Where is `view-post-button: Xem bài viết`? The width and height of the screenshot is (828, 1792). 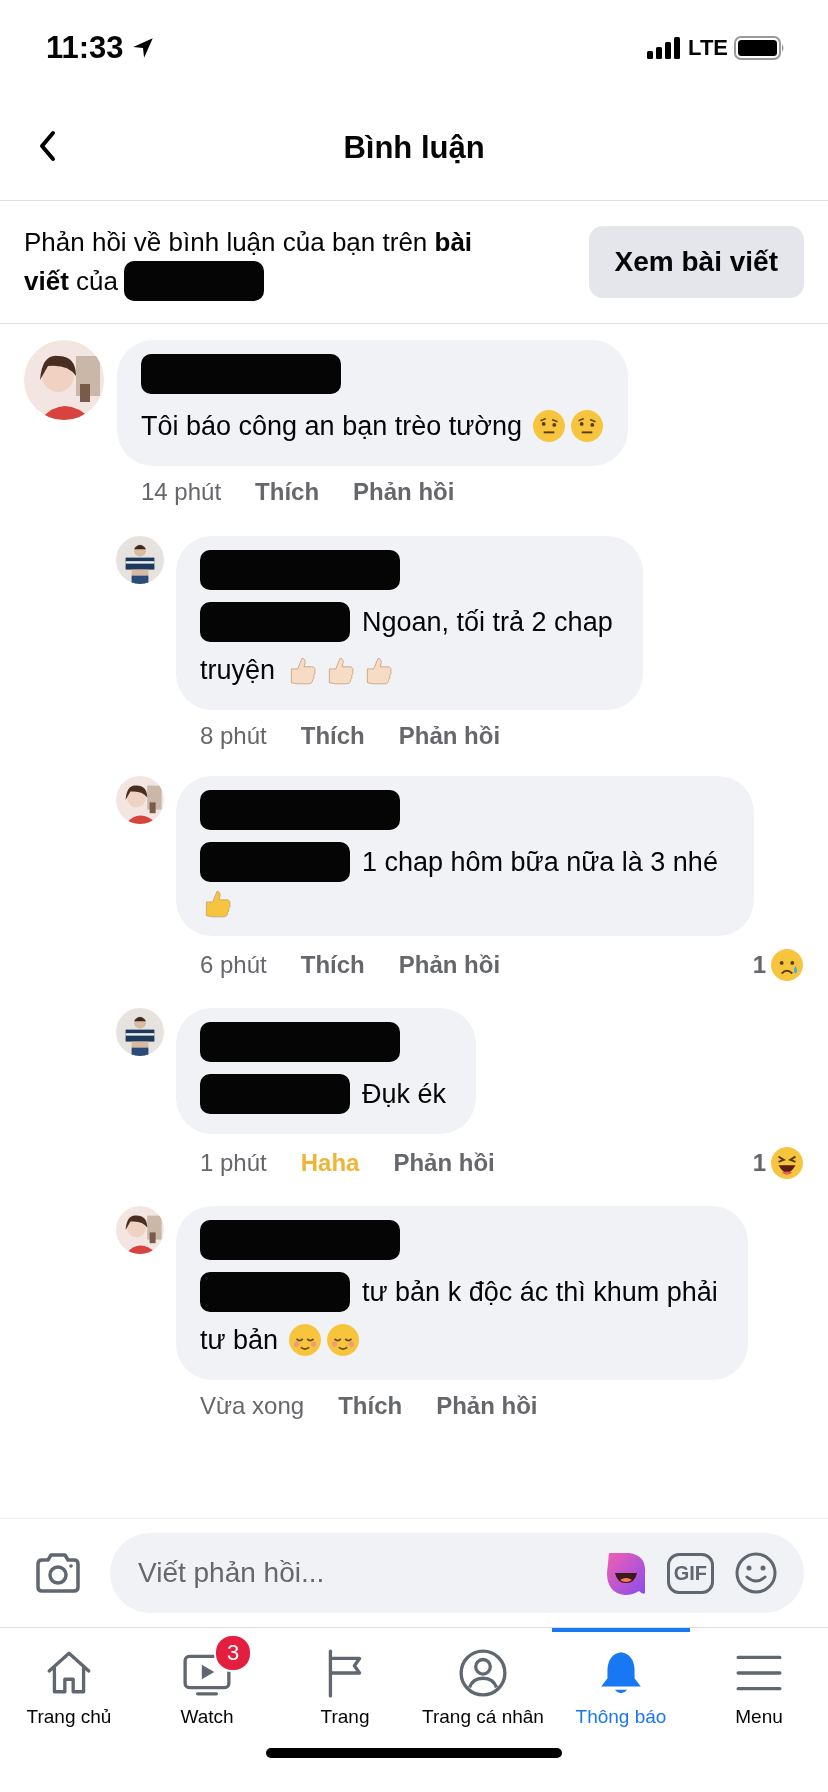 view-post-button: Xem bài viết is located at coordinates (696, 262).